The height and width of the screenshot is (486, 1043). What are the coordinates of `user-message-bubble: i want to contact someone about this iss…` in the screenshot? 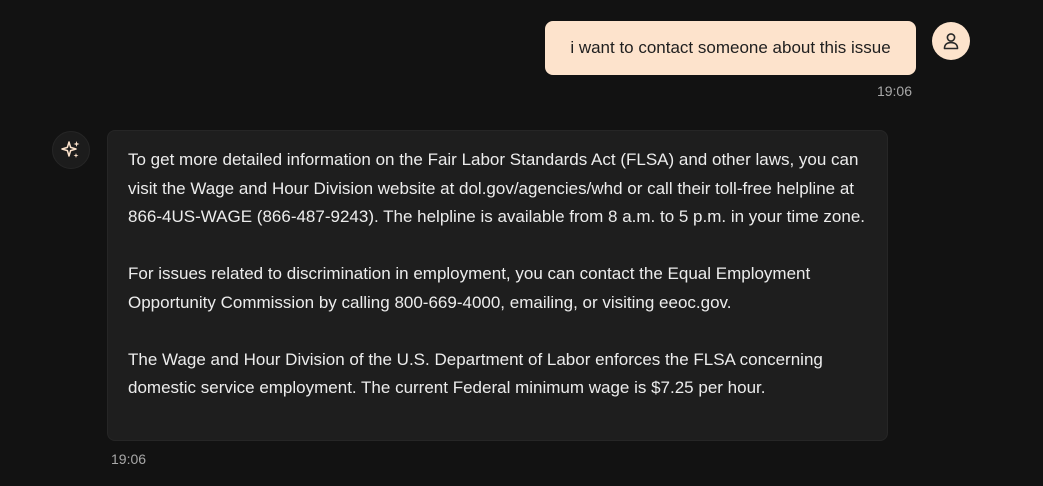 It's located at (730, 48).